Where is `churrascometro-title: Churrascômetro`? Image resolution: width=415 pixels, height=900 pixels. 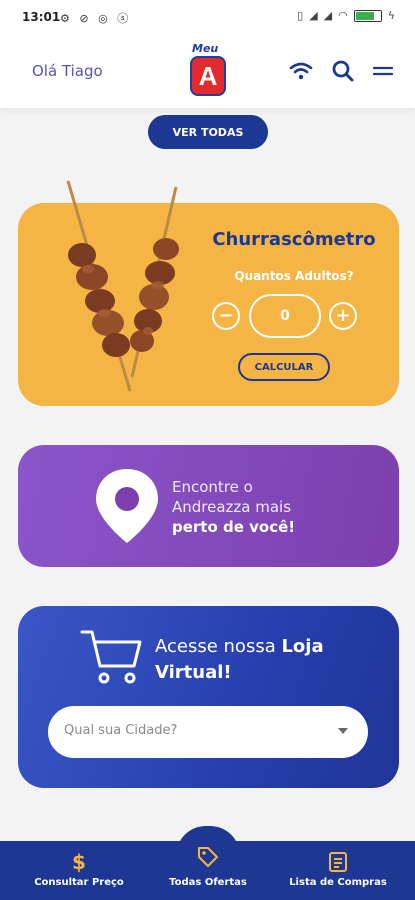
churrascometro-title: Churrascômetro is located at coordinates (294, 239).